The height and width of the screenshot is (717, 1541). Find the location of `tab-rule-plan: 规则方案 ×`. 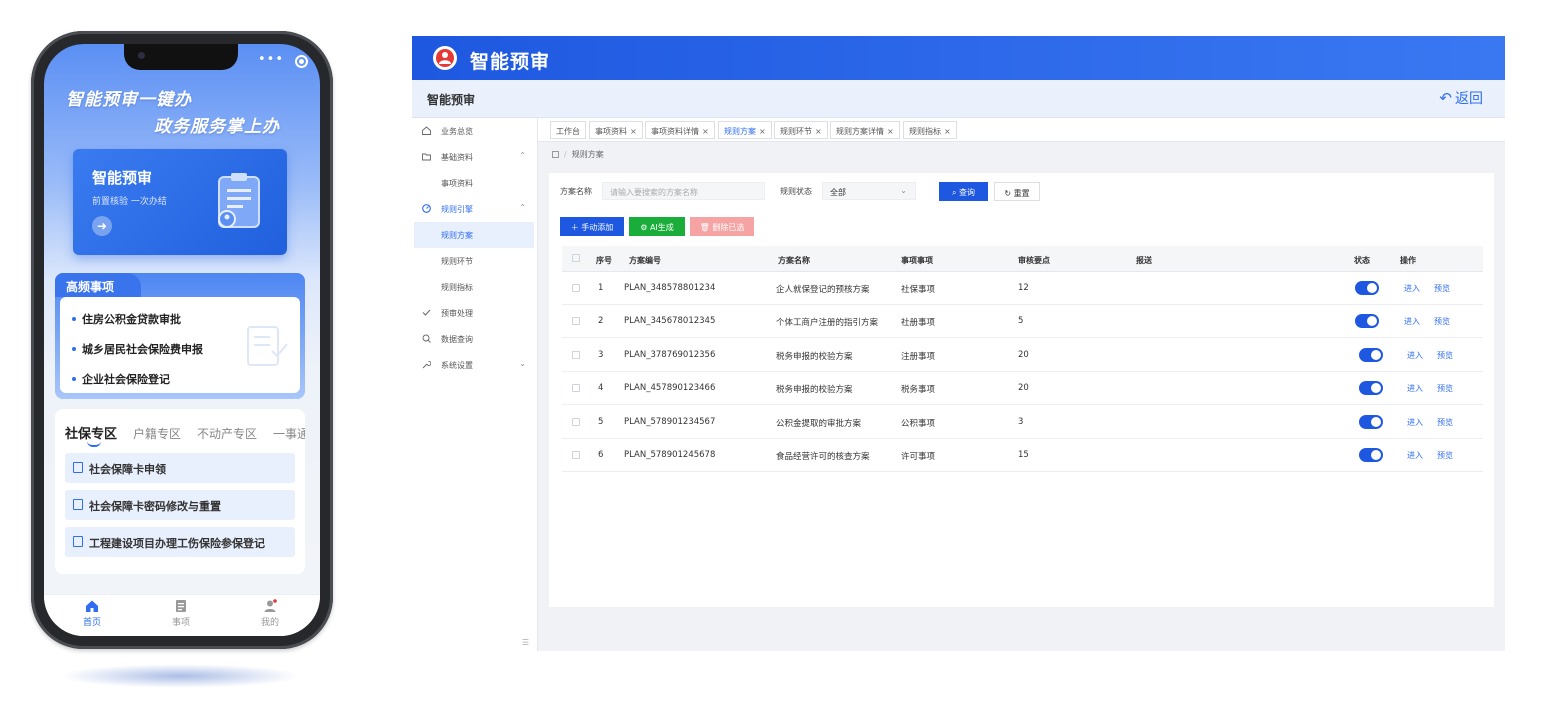

tab-rule-plan: 规则方案 × is located at coordinates (745, 130).